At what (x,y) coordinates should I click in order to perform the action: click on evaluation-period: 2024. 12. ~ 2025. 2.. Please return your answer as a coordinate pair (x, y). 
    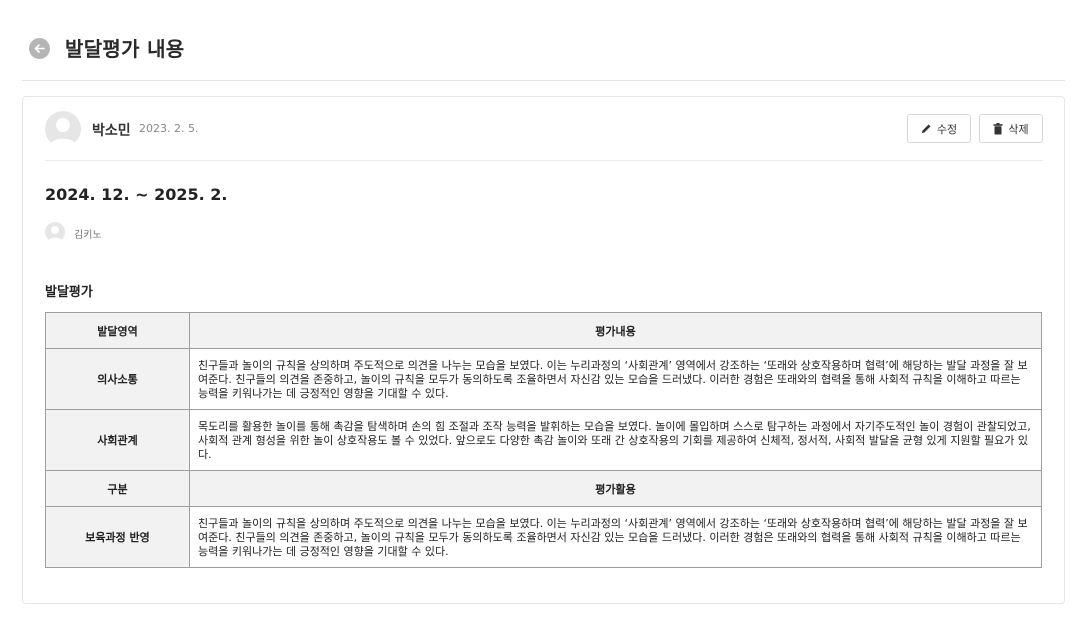
    Looking at the image, I should click on (136, 194).